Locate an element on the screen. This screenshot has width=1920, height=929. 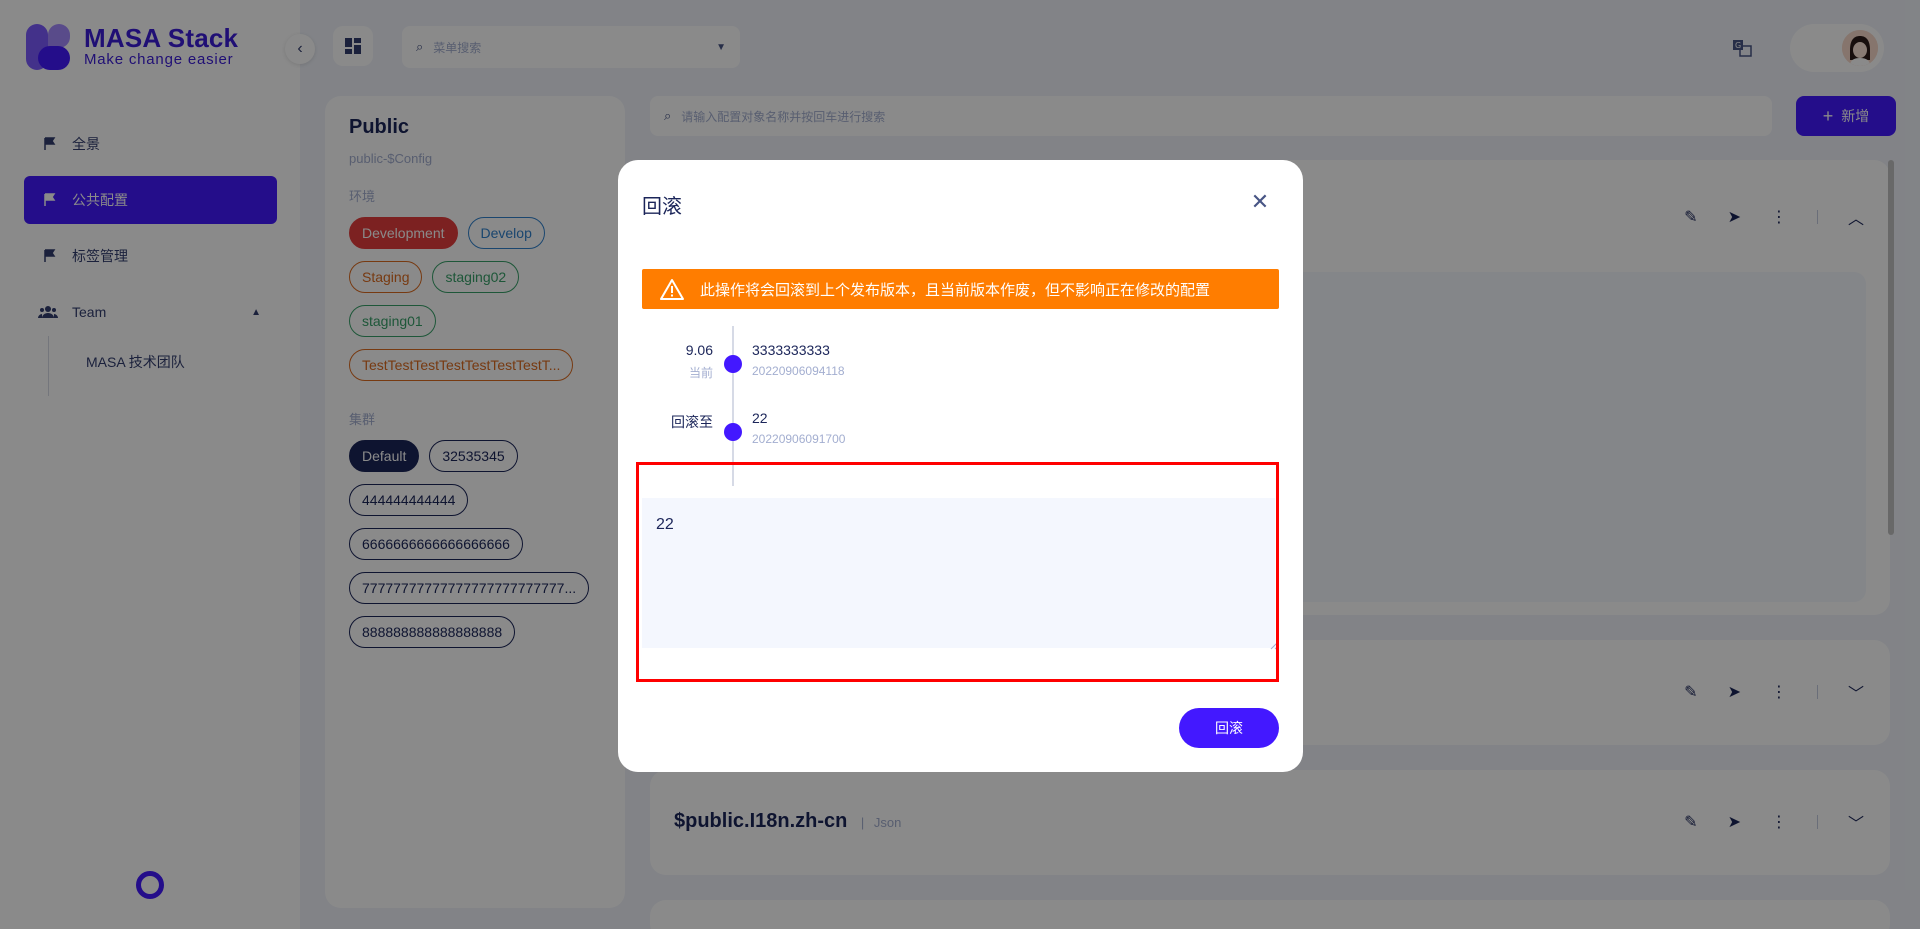
timeline-item: 3333333333 20220906094118 is located at coordinates (798, 360).